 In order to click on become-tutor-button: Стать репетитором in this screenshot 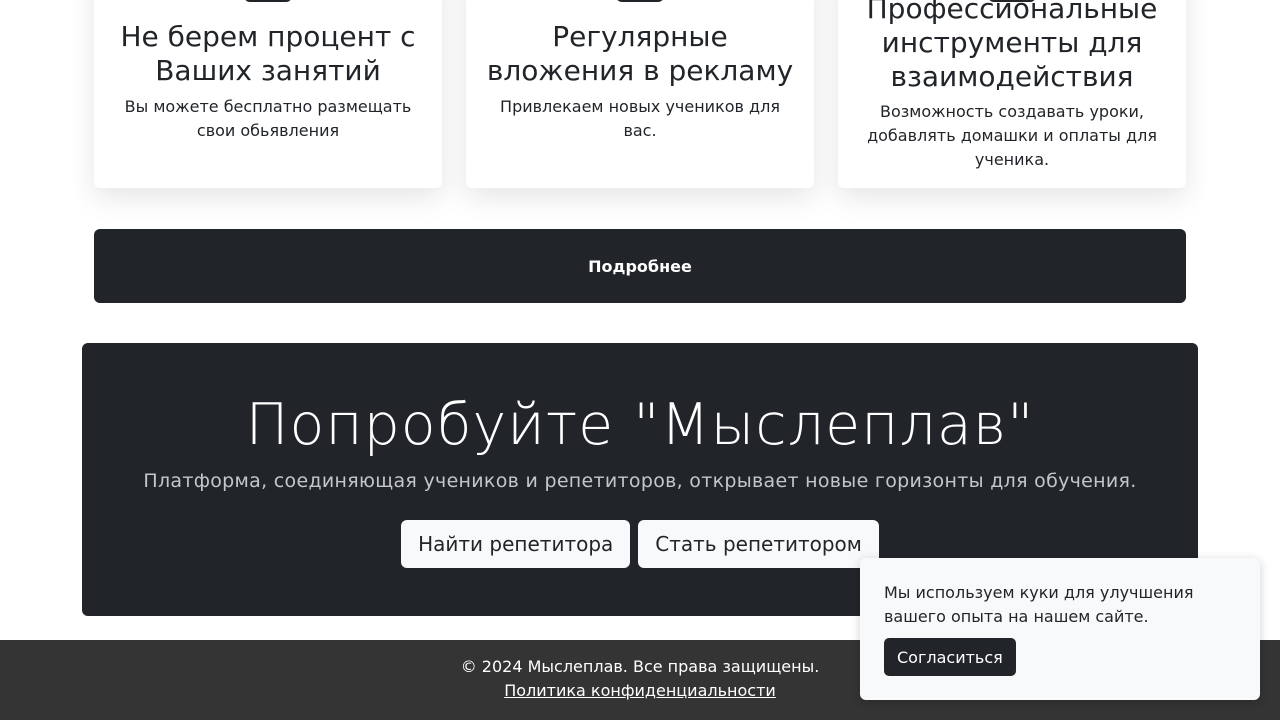, I will do `click(758, 544)`.